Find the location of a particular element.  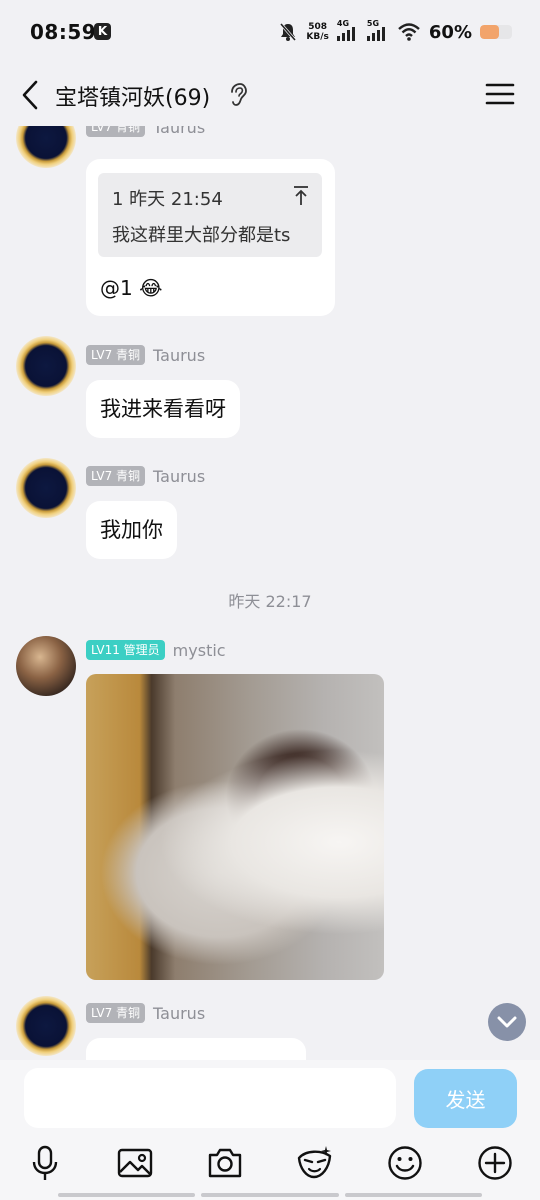

status-icons: 508 KB/s 4G 5G 60% is located at coordinates (395, 32).